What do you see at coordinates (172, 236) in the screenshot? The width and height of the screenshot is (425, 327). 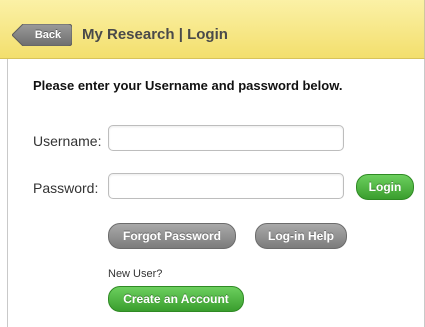 I see `forgot-password-button: Forgot Password` at bounding box center [172, 236].